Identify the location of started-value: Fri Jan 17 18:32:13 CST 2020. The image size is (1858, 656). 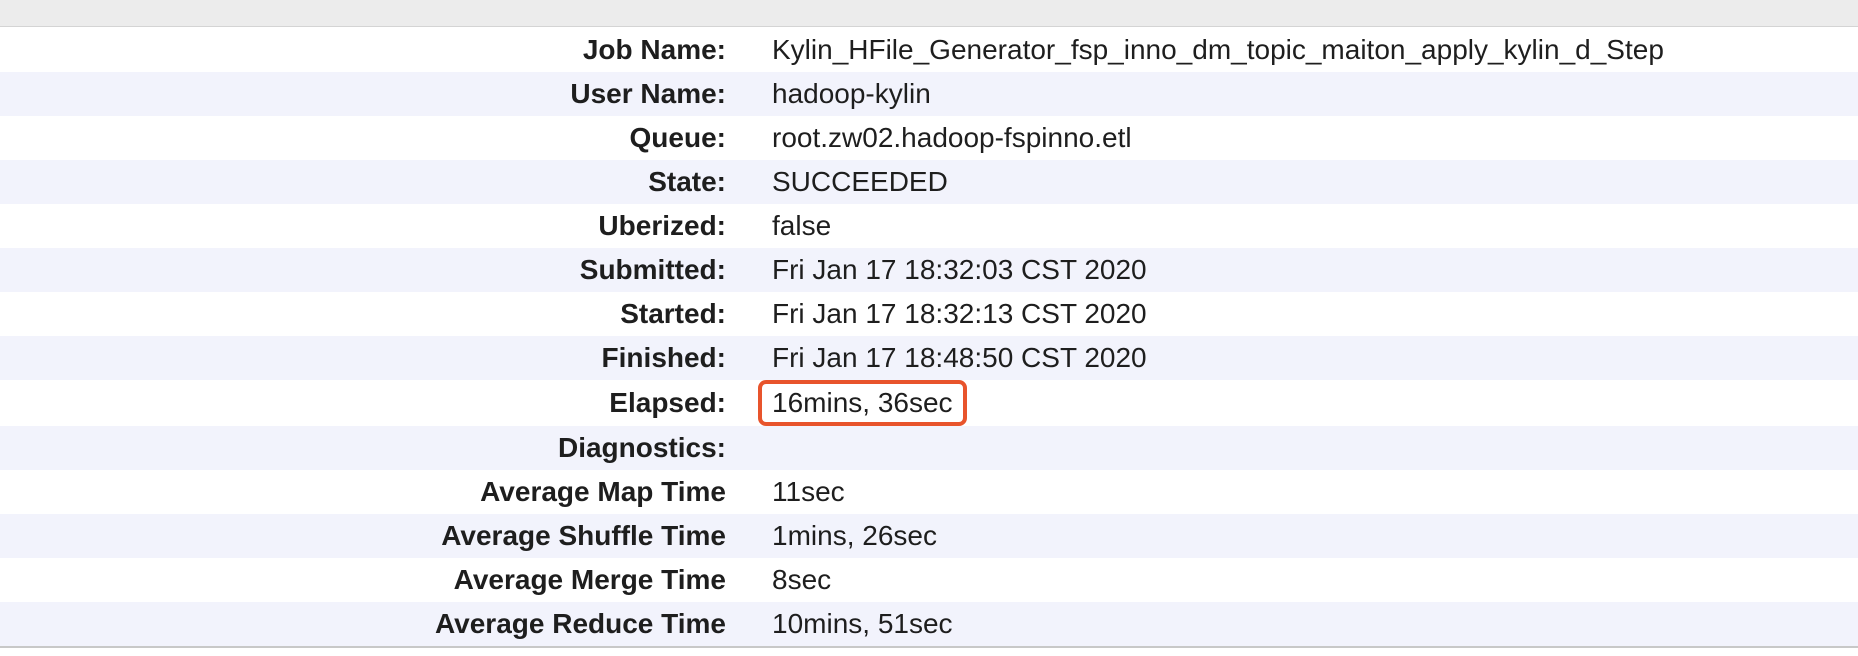
(959, 313).